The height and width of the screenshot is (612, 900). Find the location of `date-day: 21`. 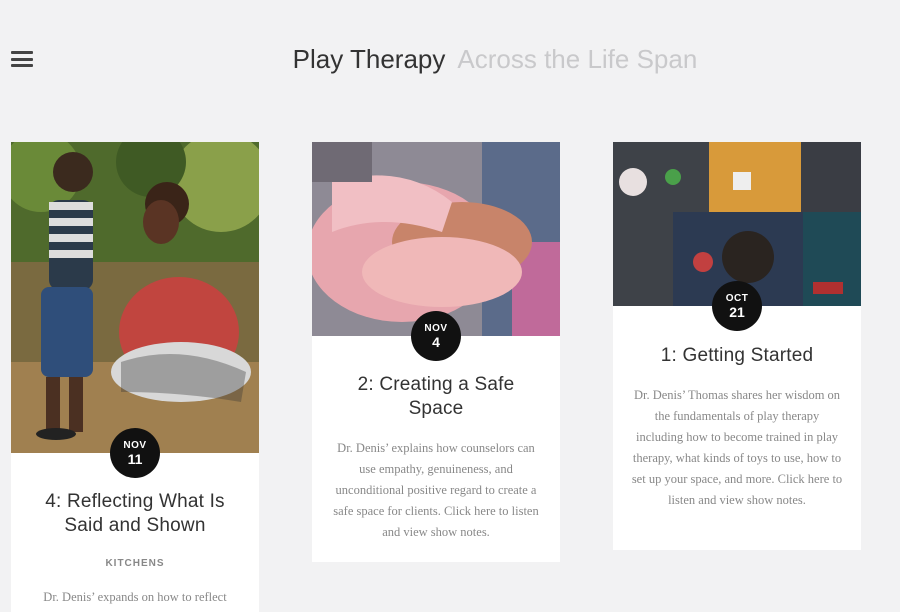

date-day: 21 is located at coordinates (737, 312).